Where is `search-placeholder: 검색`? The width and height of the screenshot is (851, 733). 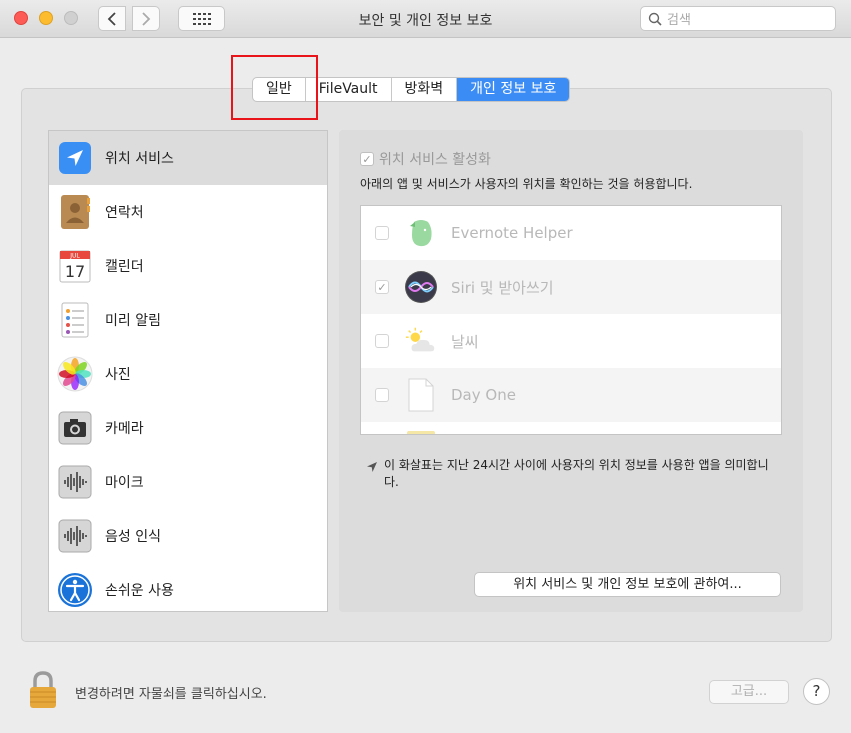 search-placeholder: 검색 is located at coordinates (679, 20).